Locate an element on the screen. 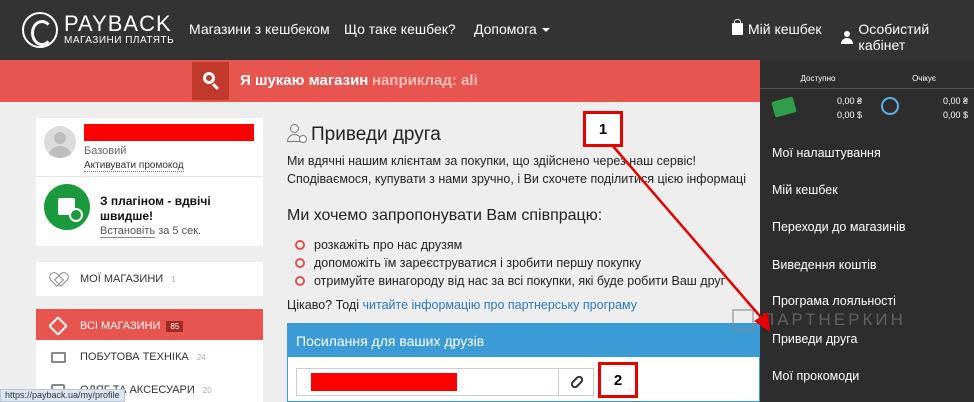 The height and width of the screenshot is (402, 974). search-button is located at coordinates (210, 81).